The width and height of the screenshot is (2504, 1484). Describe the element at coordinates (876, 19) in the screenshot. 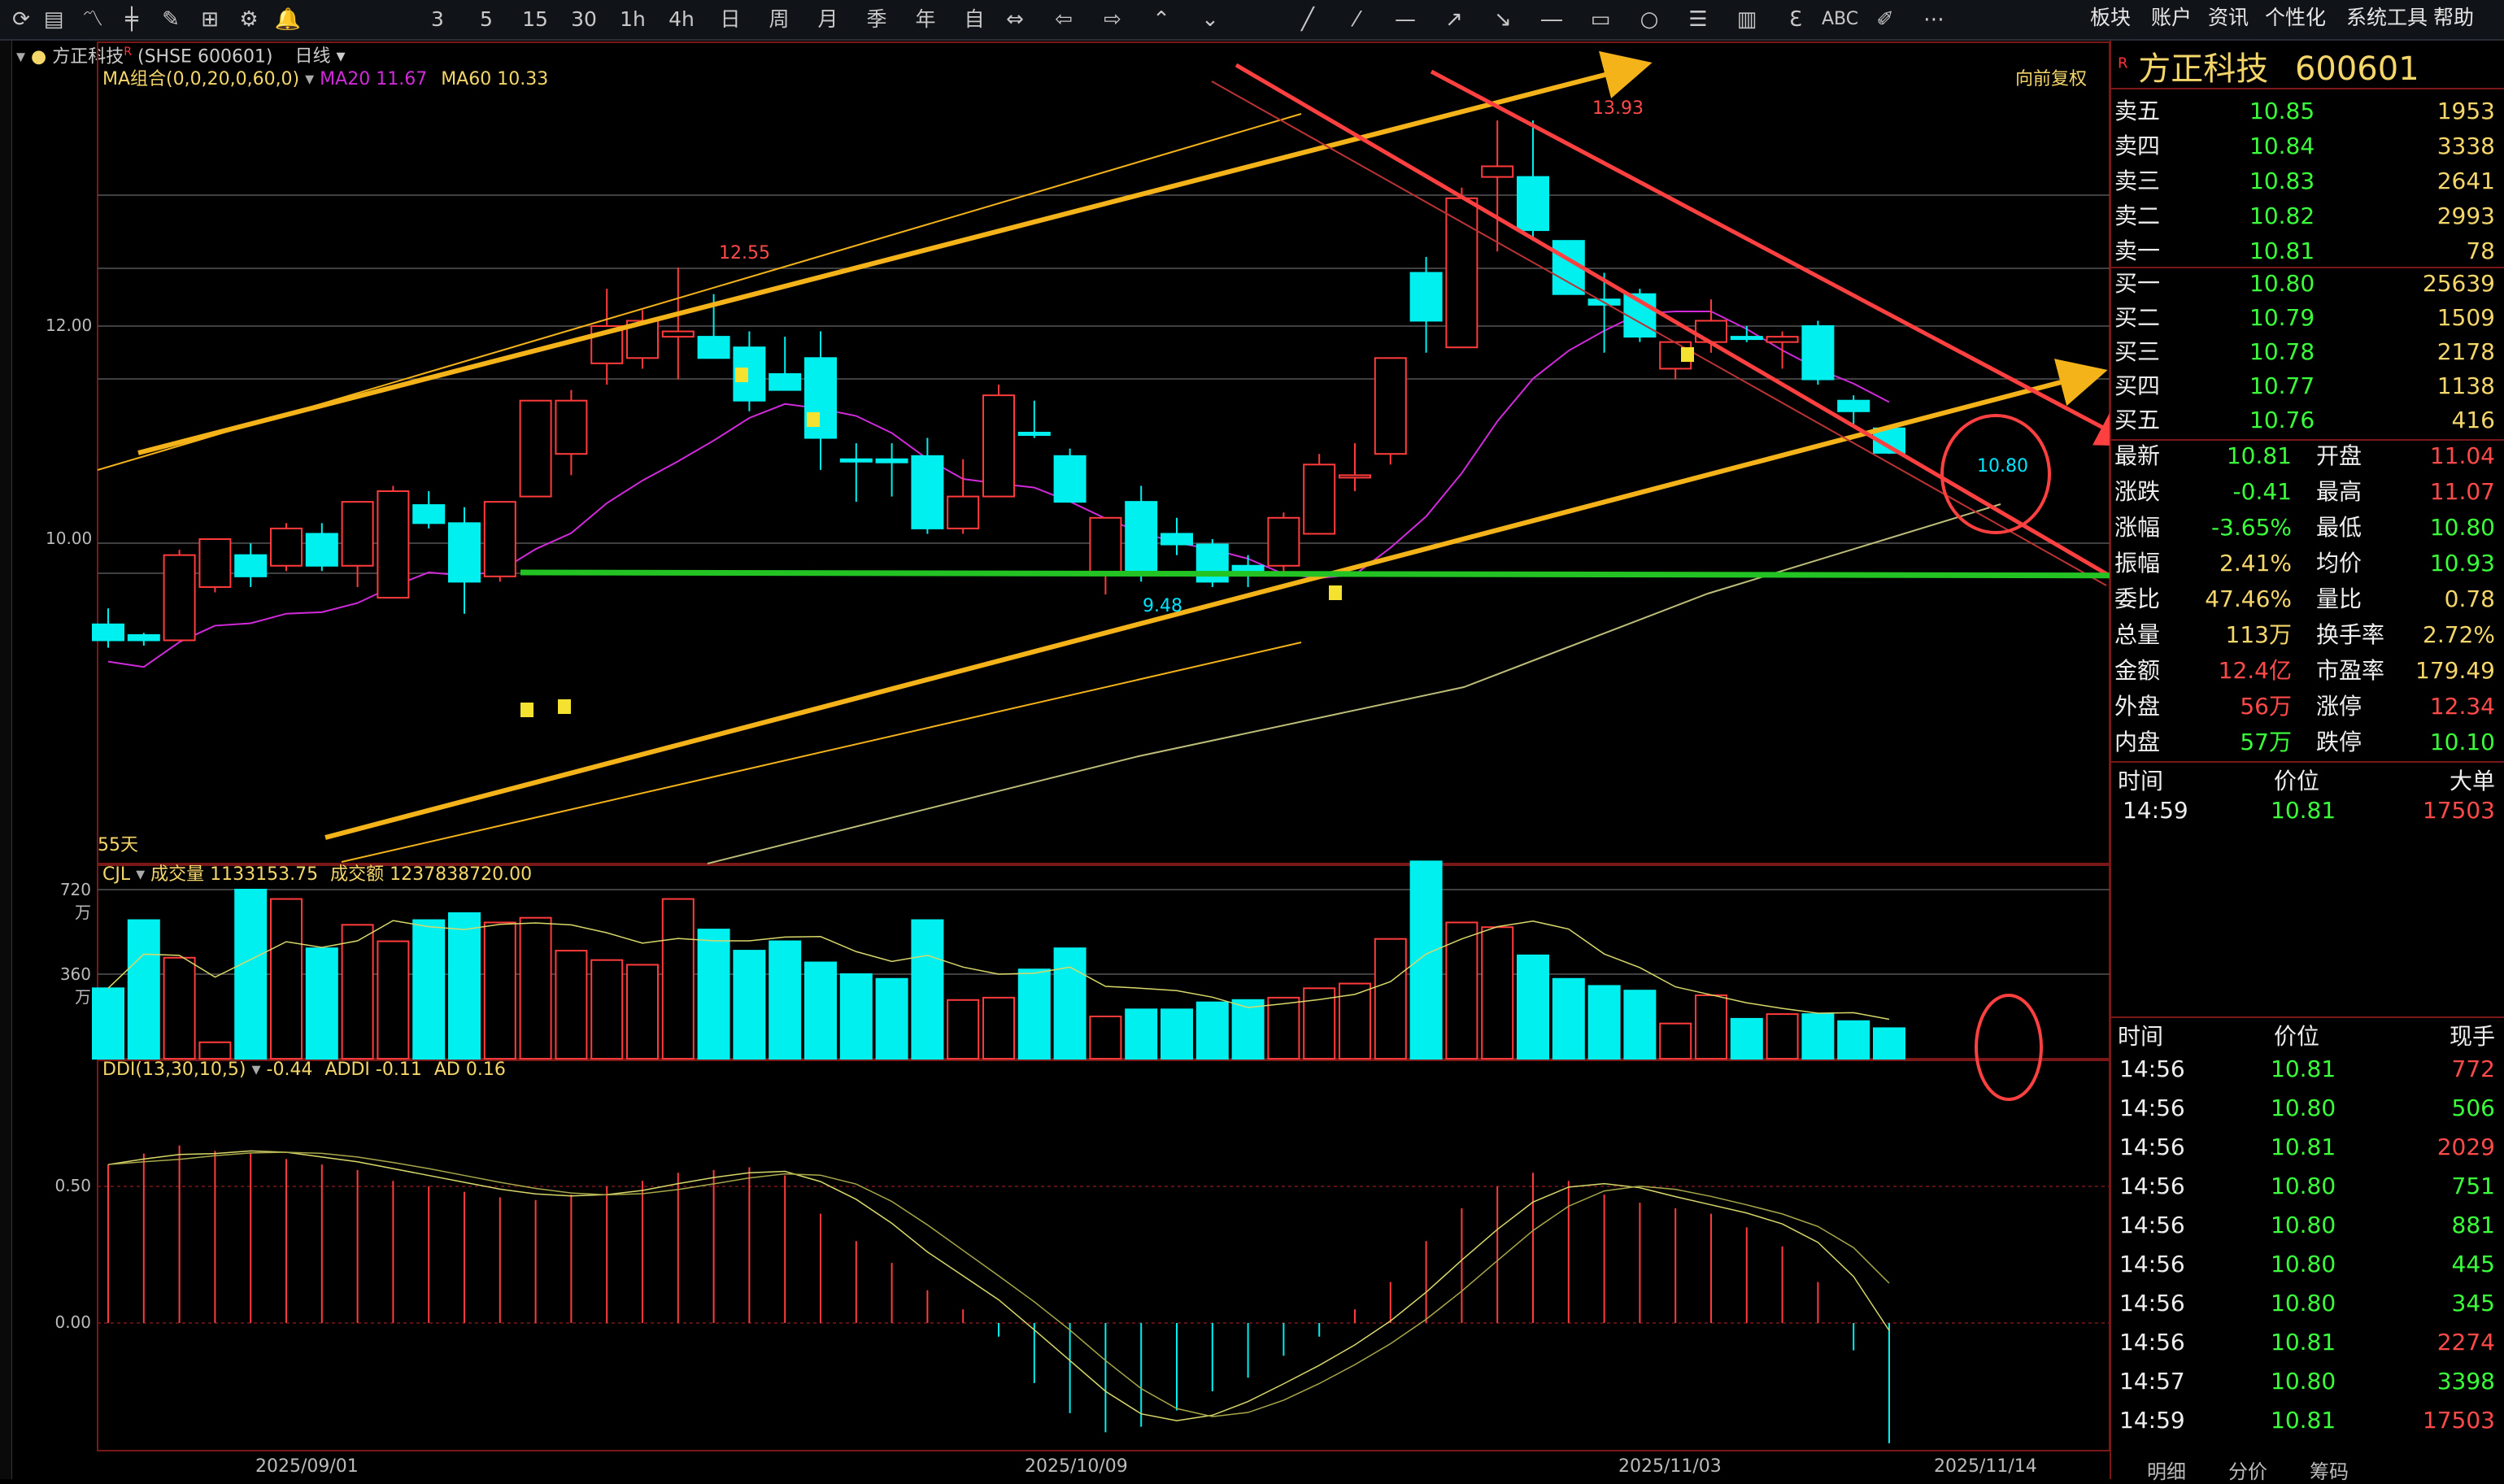

I see `period-9: 季` at that location.